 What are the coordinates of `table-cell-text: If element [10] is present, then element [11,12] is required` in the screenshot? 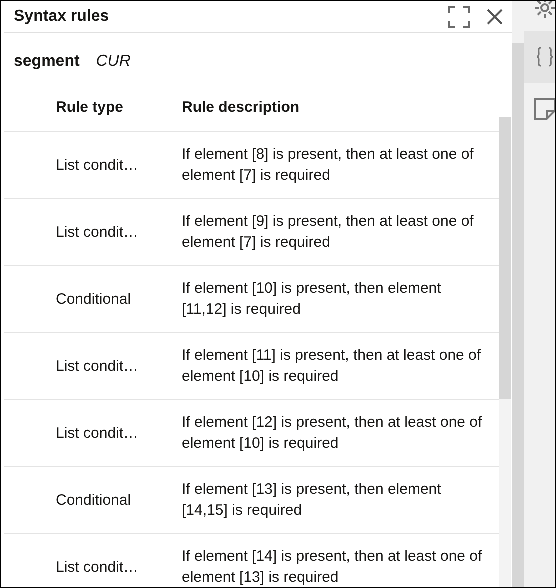 It's located at (312, 299).